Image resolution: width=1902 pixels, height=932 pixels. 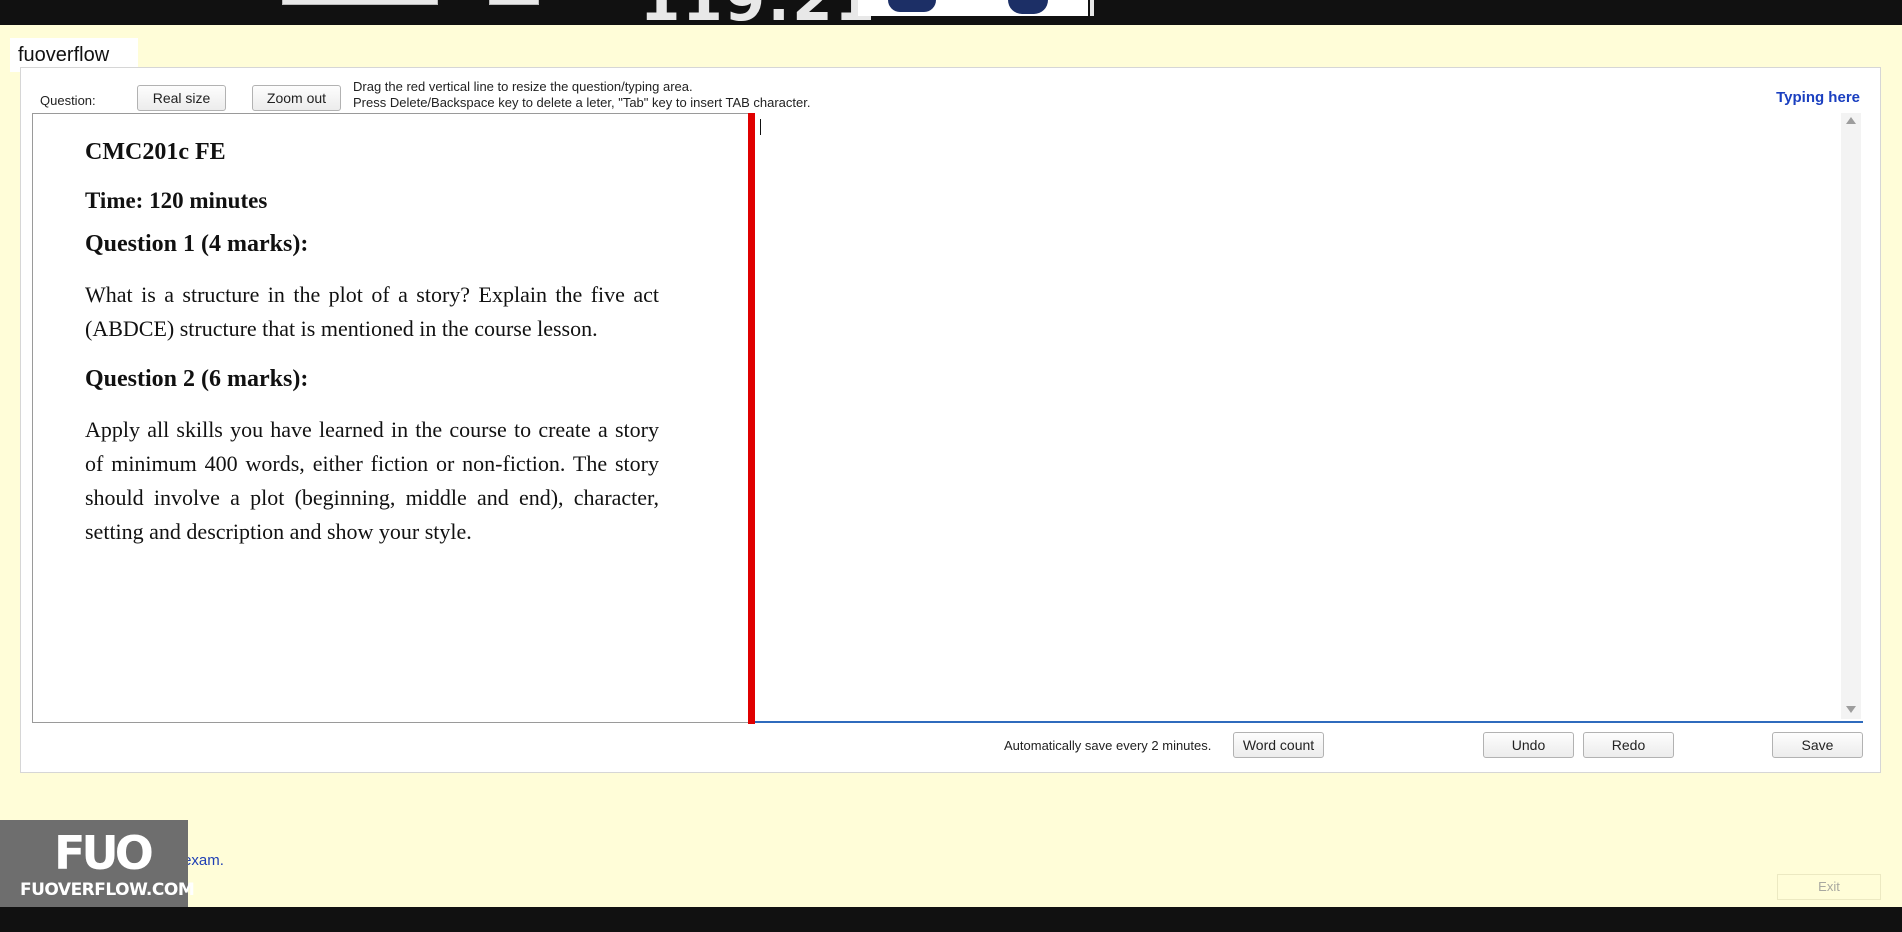 I want to click on header-image-strip, so click(x=973, y=8).